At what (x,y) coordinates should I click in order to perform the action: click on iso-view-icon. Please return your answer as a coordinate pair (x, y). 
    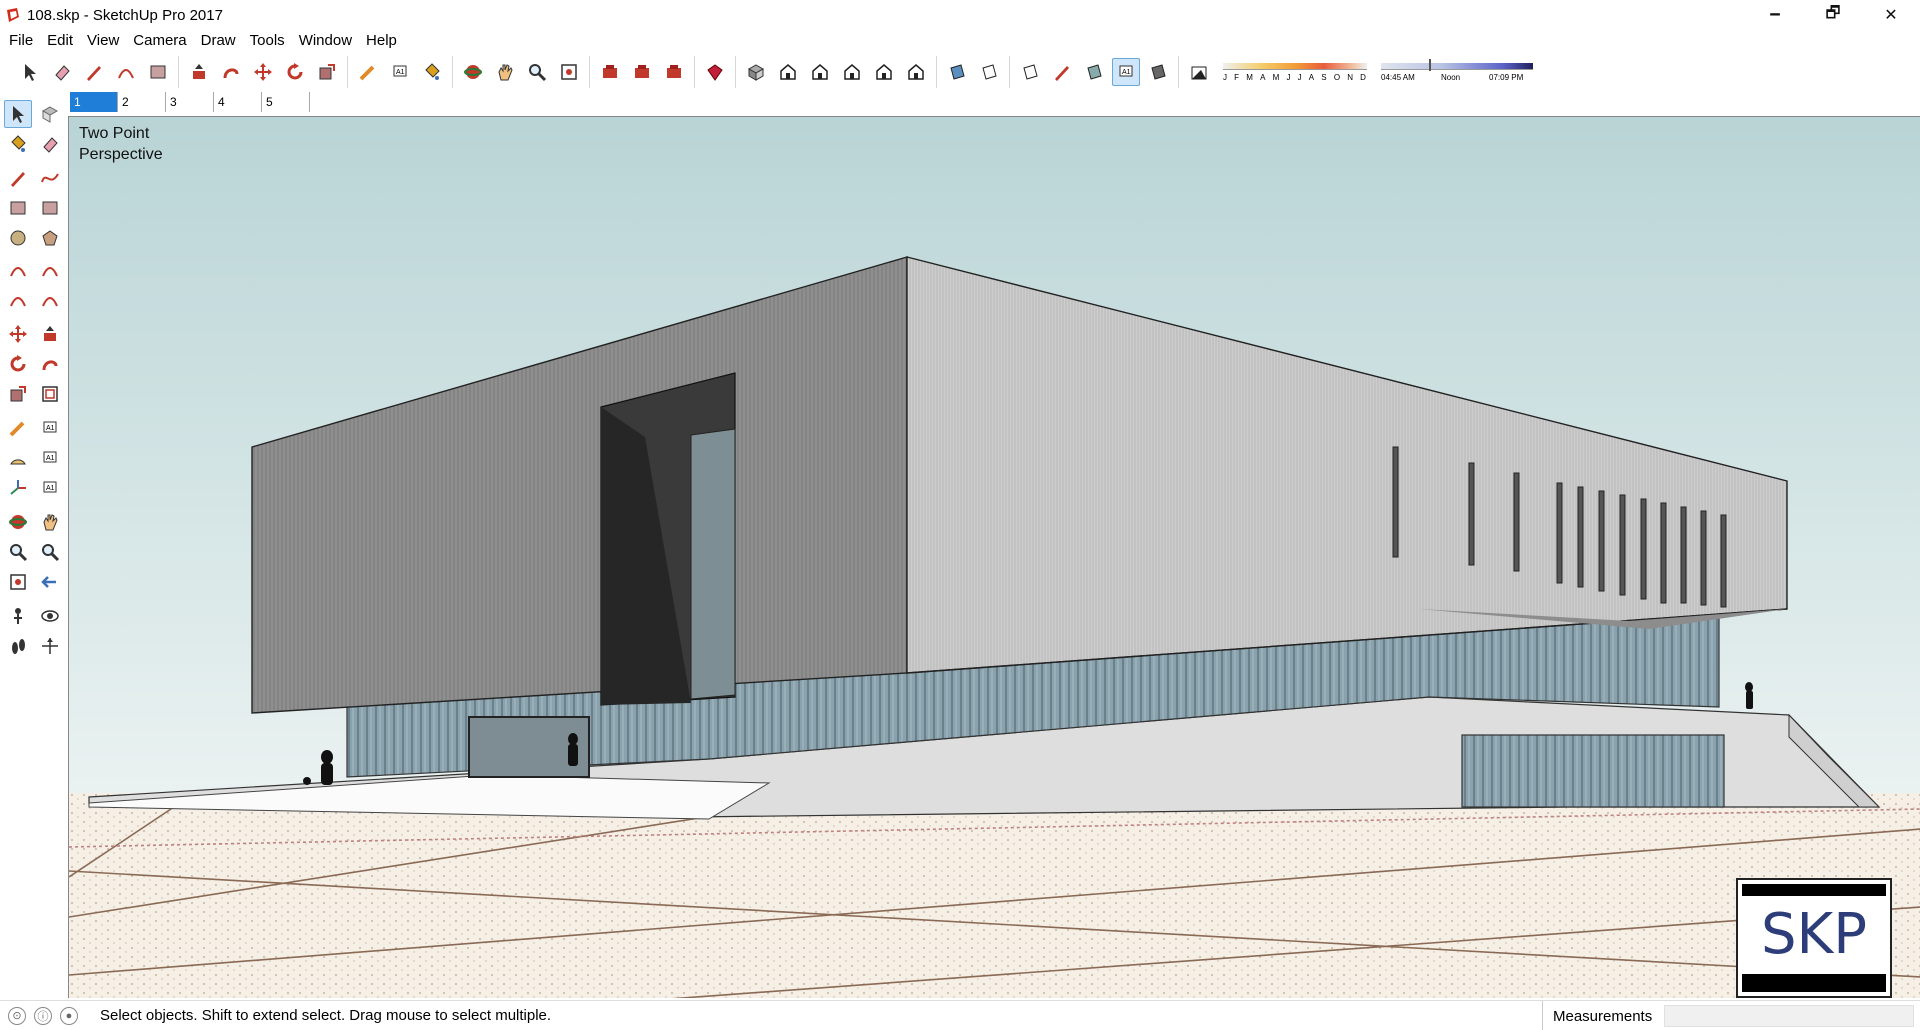
    Looking at the image, I should click on (756, 72).